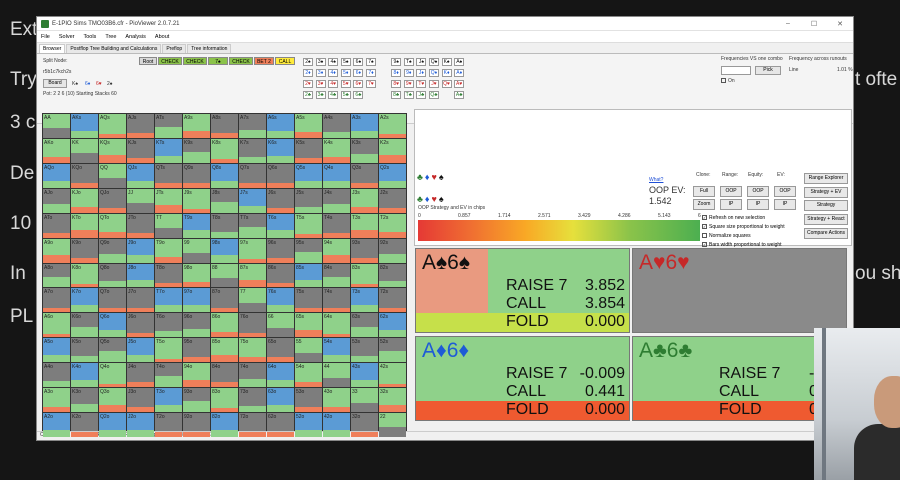 Image resolution: width=900 pixels, height=480 pixels. Describe the element at coordinates (56, 150) in the screenshot. I see `hand-cell: AKo` at that location.